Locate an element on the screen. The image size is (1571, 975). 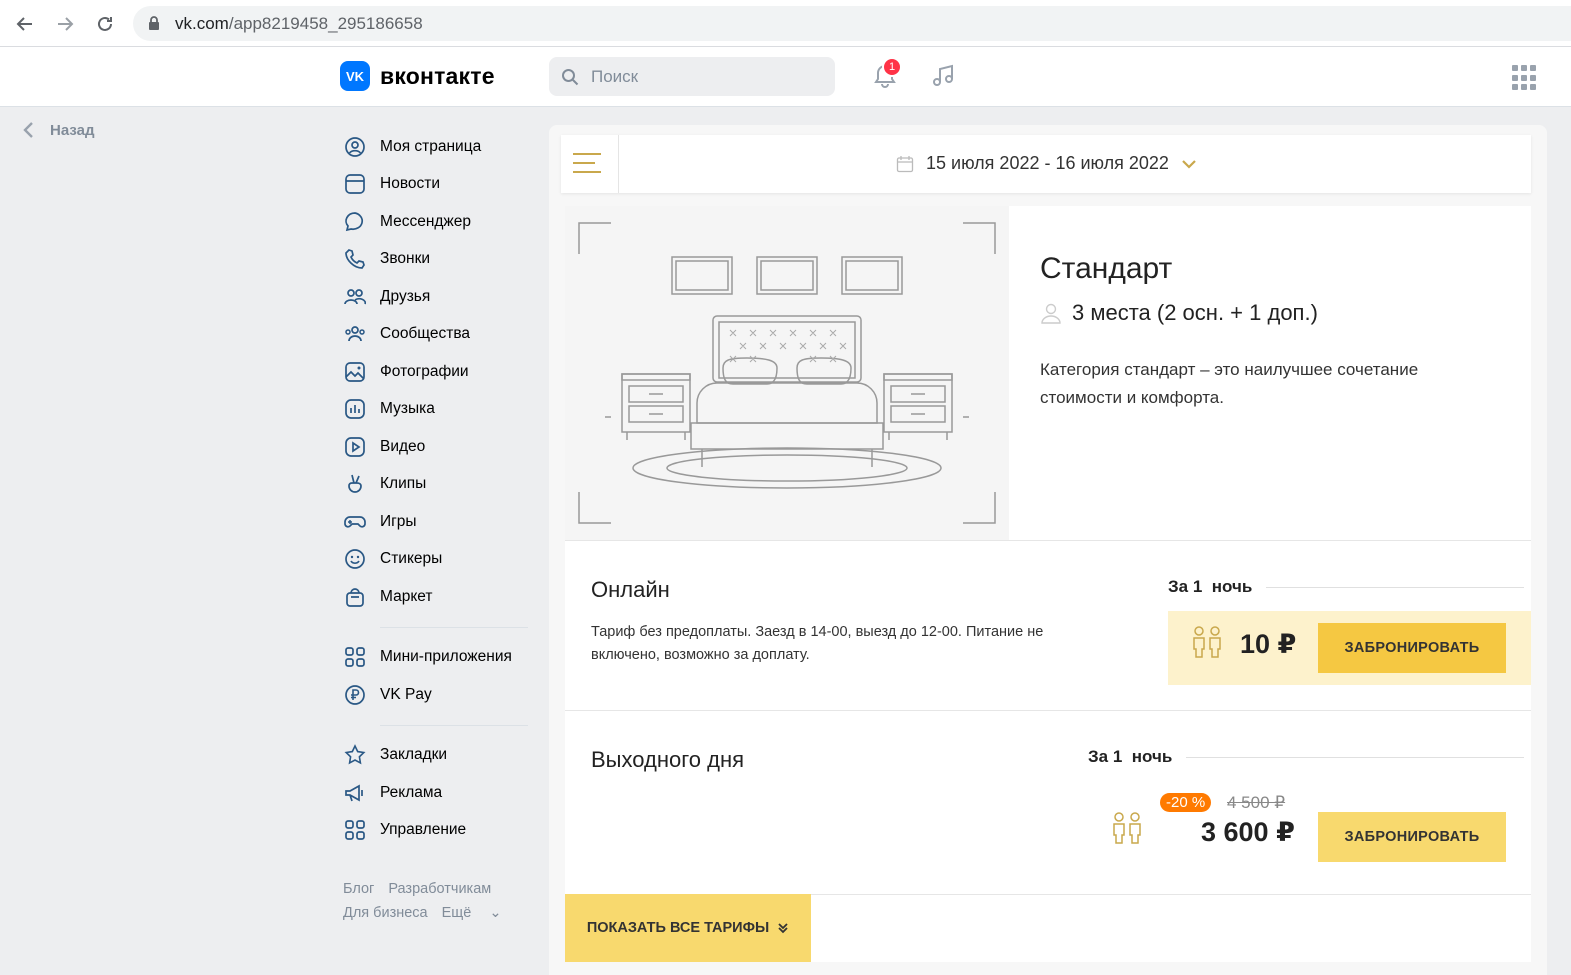
url-text: vk.com/app8219458_295186658 is located at coordinates (299, 23).